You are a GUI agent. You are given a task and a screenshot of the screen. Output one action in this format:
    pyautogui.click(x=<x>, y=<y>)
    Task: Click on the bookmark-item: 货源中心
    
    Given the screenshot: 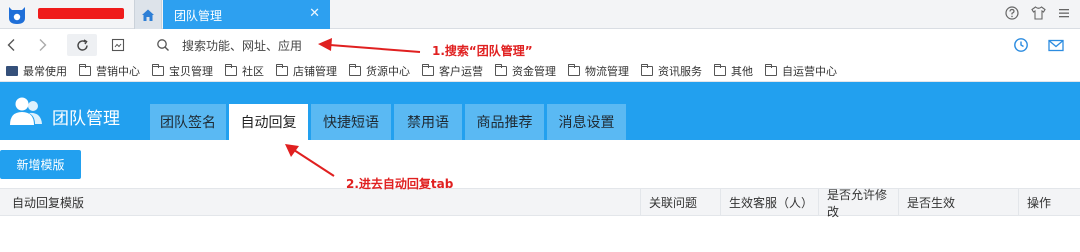 What is the action you would take?
    pyautogui.click(x=379, y=71)
    